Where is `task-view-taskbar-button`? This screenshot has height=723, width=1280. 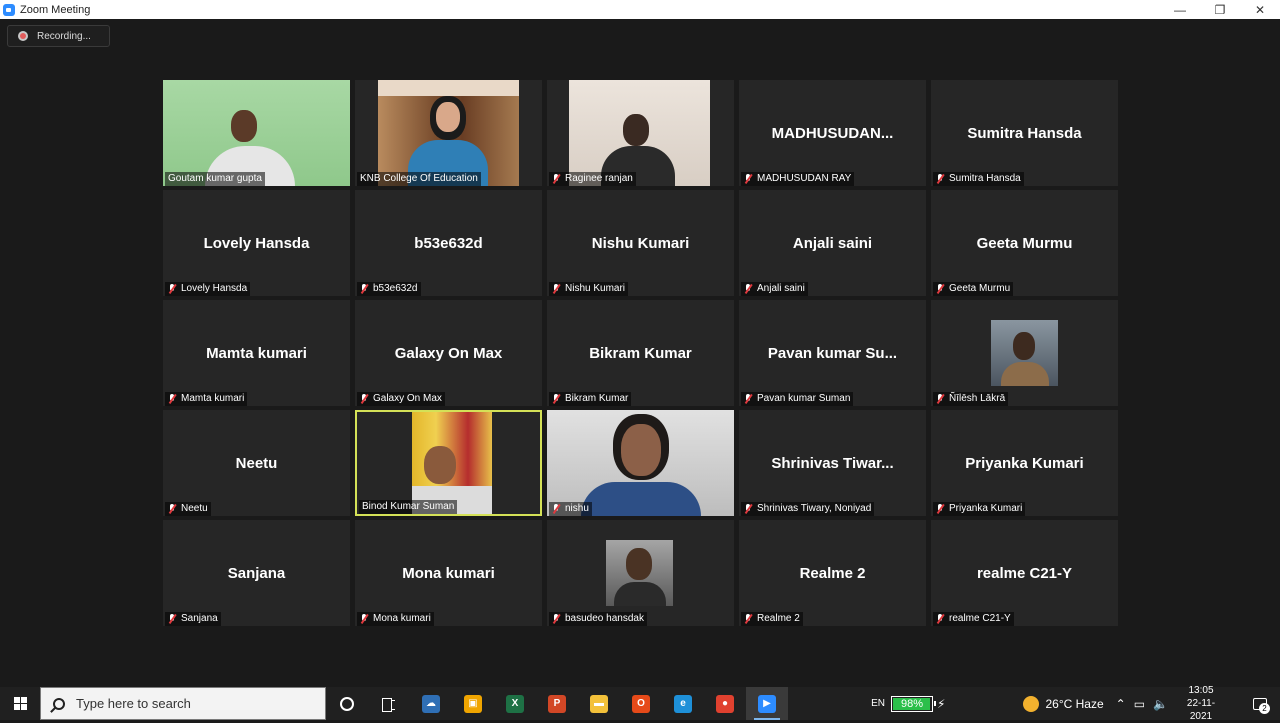 task-view-taskbar-button is located at coordinates (389, 703).